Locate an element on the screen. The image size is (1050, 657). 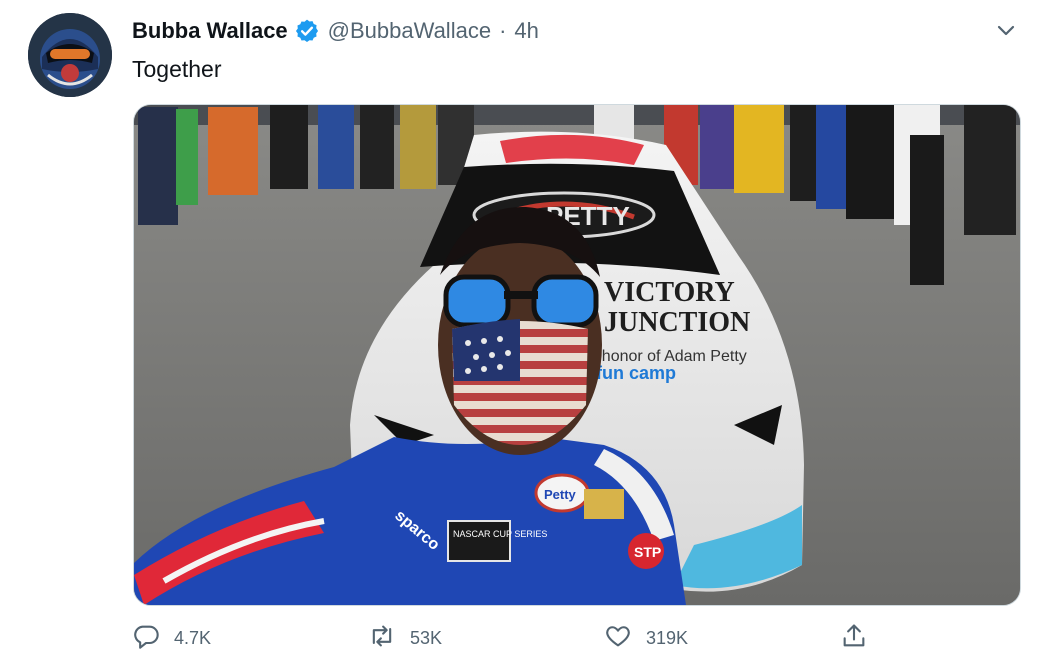
suit-patch-nascar: NASCAR CUP SERIES is located at coordinates (500, 534).